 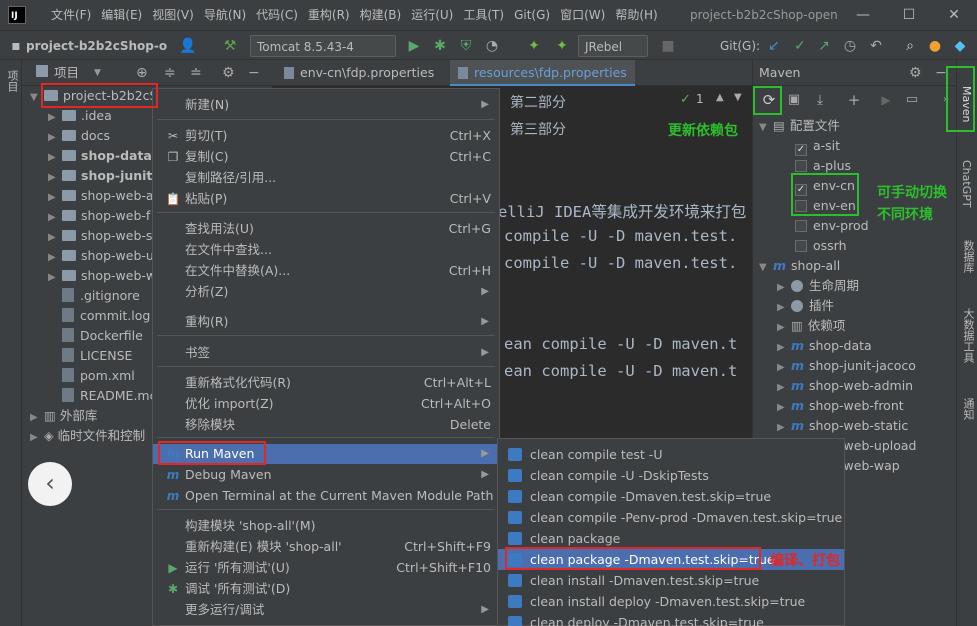 I want to click on bigdata-tool-tab: 大数据工具, so click(x=968, y=335).